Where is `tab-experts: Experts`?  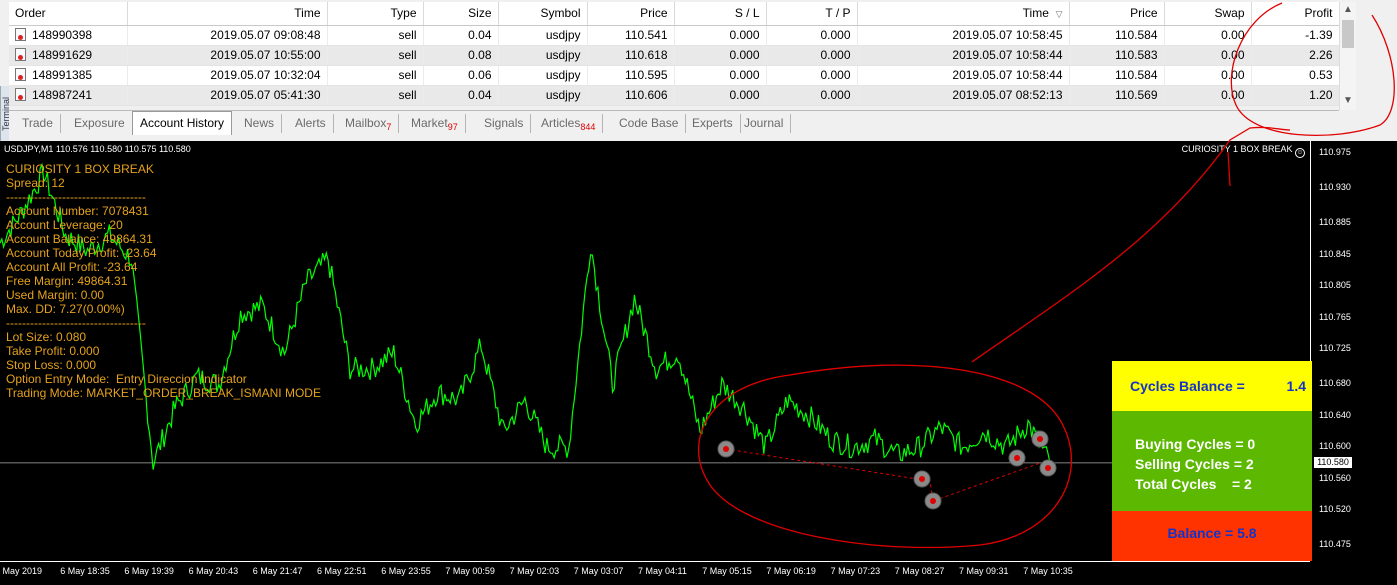 tab-experts: Experts is located at coordinates (713, 123).